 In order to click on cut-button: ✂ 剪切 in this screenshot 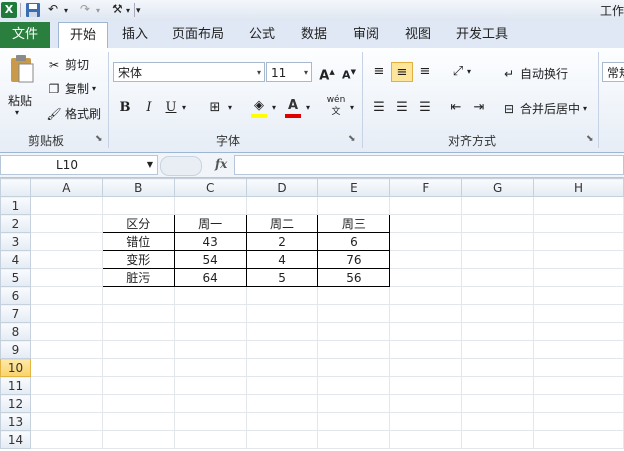, I will do `click(67, 64)`.